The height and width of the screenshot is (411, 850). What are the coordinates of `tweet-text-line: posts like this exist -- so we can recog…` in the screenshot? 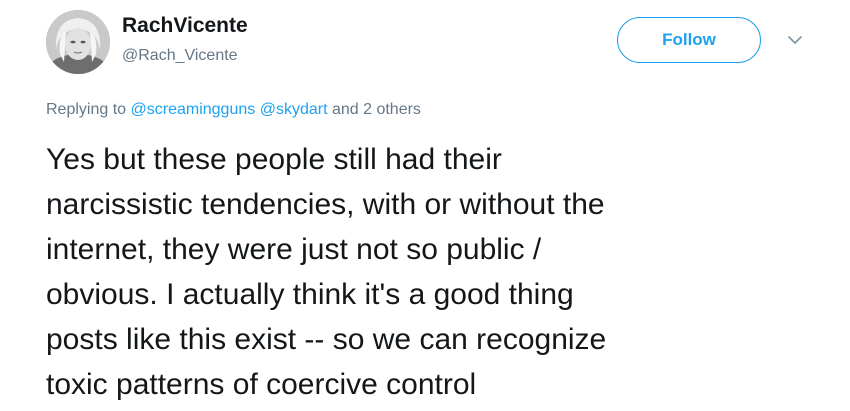 It's located at (326, 339).